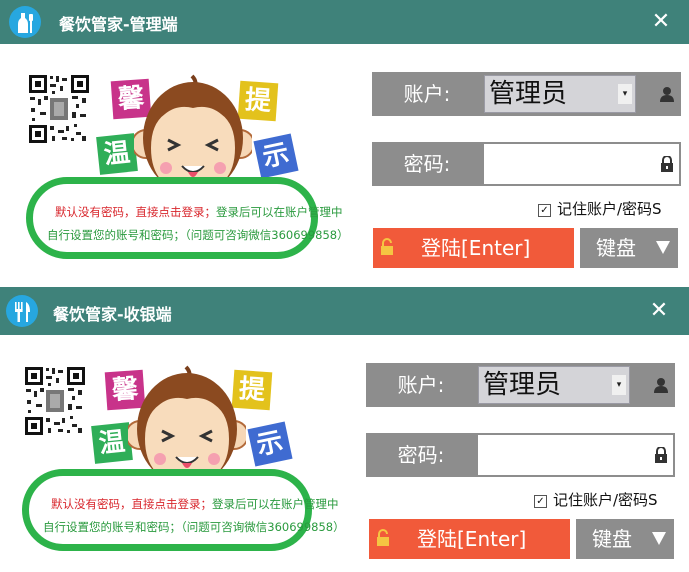 This screenshot has height=572, width=689. I want to click on window-title: 餐饮管家-管理端, so click(118, 24).